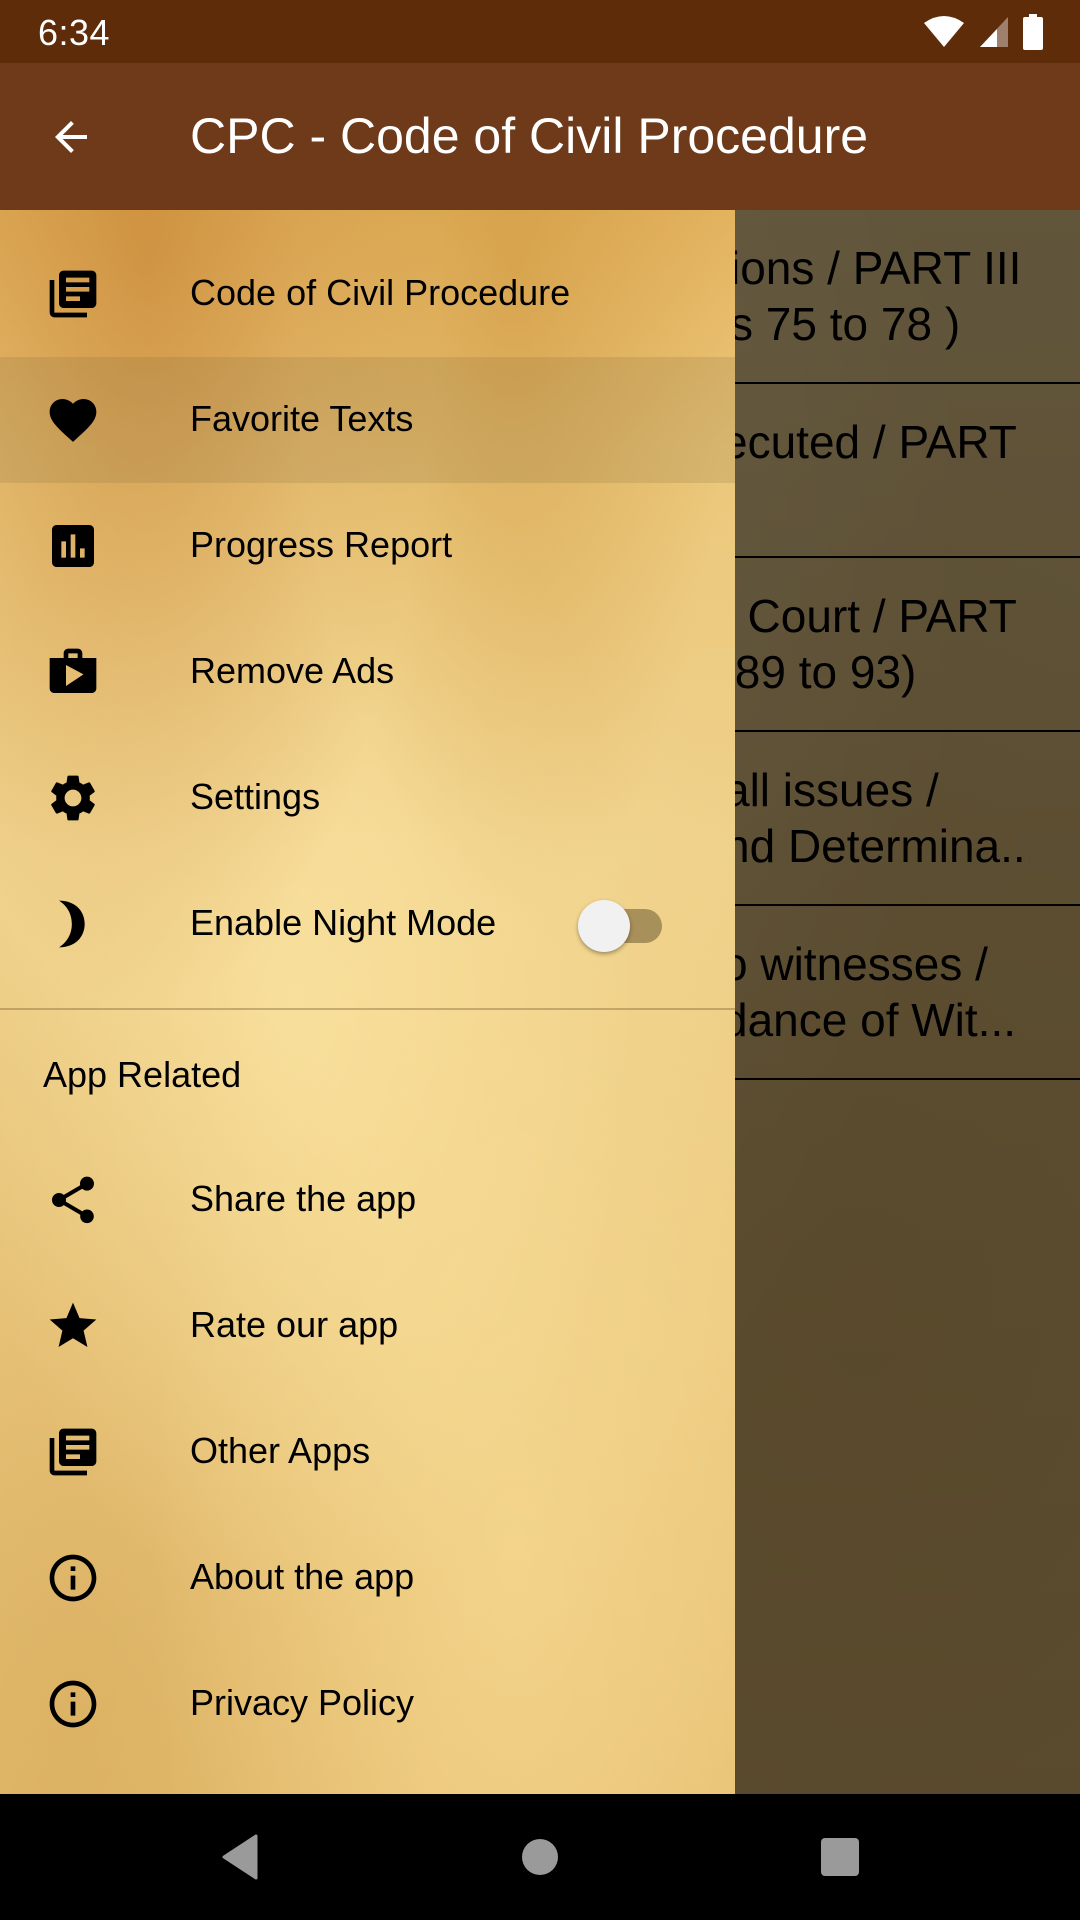 This screenshot has height=1920, width=1080. Describe the element at coordinates (74, 32) in the screenshot. I see `status-time: 6:34` at that location.